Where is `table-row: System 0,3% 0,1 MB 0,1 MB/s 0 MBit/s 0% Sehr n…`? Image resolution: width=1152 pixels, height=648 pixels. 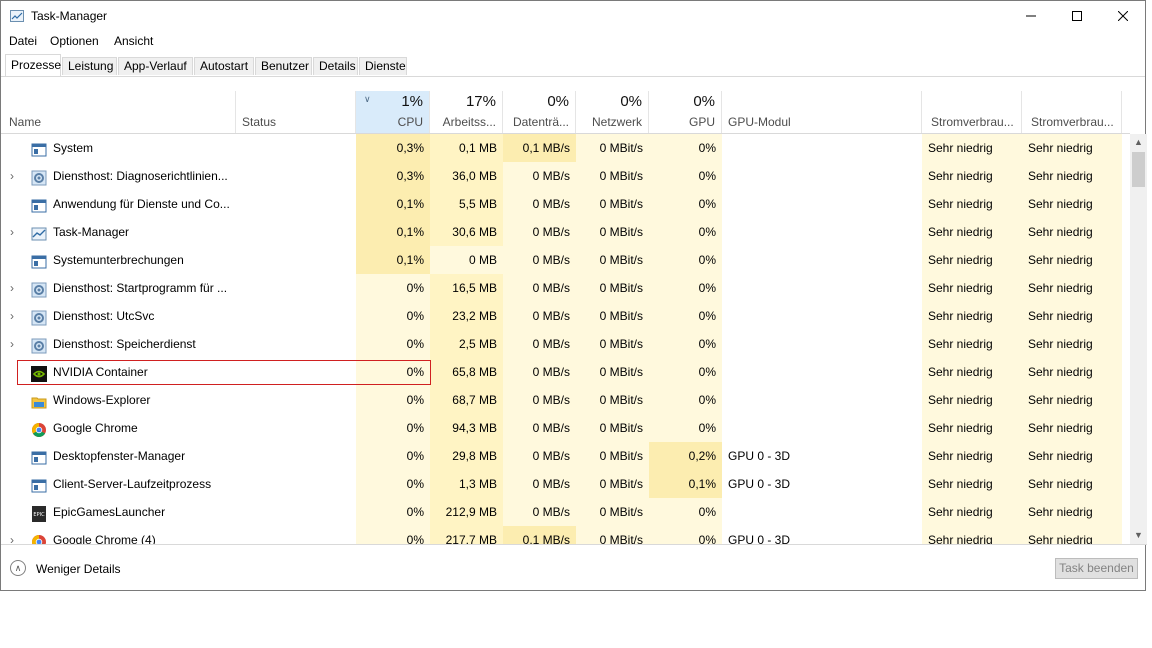
table-row: System 0,3% 0,1 MB 0,1 MB/s 0 MBit/s 0% Sehr n… is located at coordinates (565, 148).